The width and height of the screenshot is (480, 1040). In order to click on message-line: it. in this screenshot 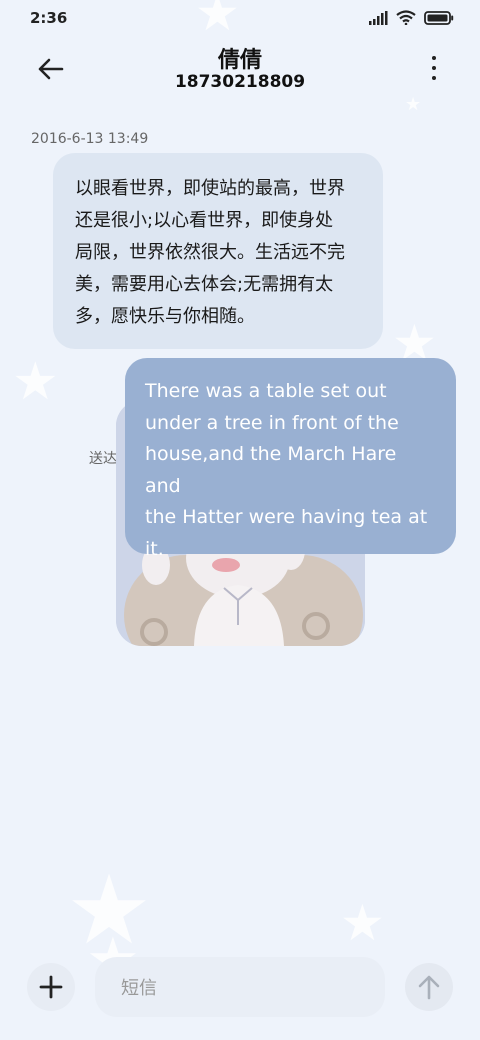, I will do `click(154, 548)`.